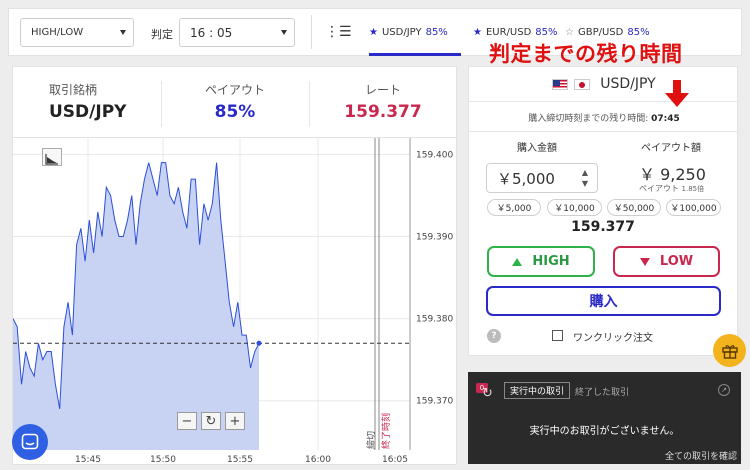  I want to click on payout-multiplier-row: ペイアウト 1.85倍, so click(671, 188).